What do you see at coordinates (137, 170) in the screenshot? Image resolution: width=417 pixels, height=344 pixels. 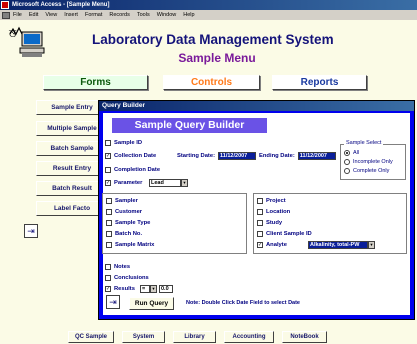 I see `completion-date-label: Completion Date` at bounding box center [137, 170].